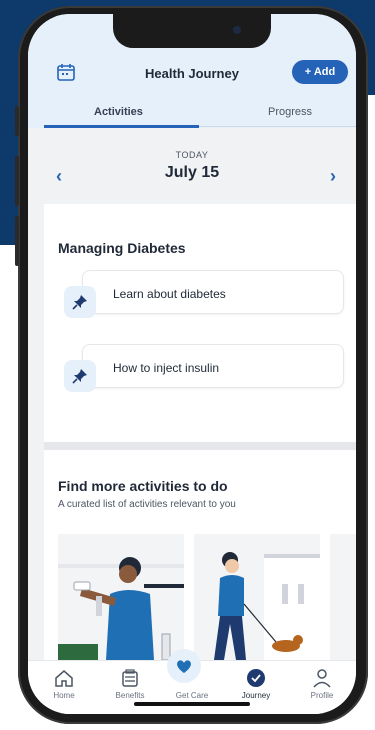  What do you see at coordinates (192, 172) in the screenshot?
I see `current-date: July 15` at bounding box center [192, 172].